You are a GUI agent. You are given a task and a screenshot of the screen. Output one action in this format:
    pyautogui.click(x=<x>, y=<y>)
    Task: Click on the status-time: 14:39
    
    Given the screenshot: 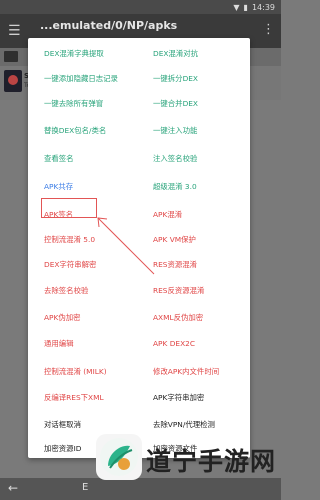 What is the action you would take?
    pyautogui.click(x=263, y=7)
    